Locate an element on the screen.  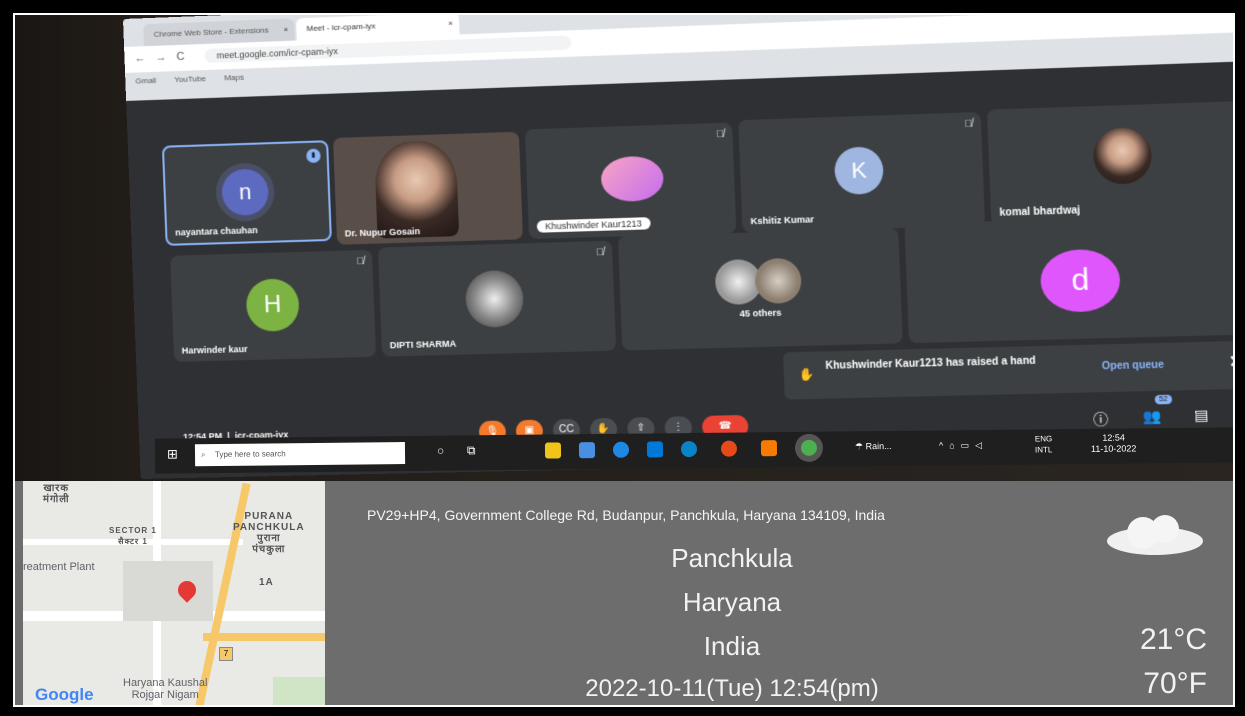
tab-label: Chrome Web Store - Extensions is located at coordinates (211, 32).